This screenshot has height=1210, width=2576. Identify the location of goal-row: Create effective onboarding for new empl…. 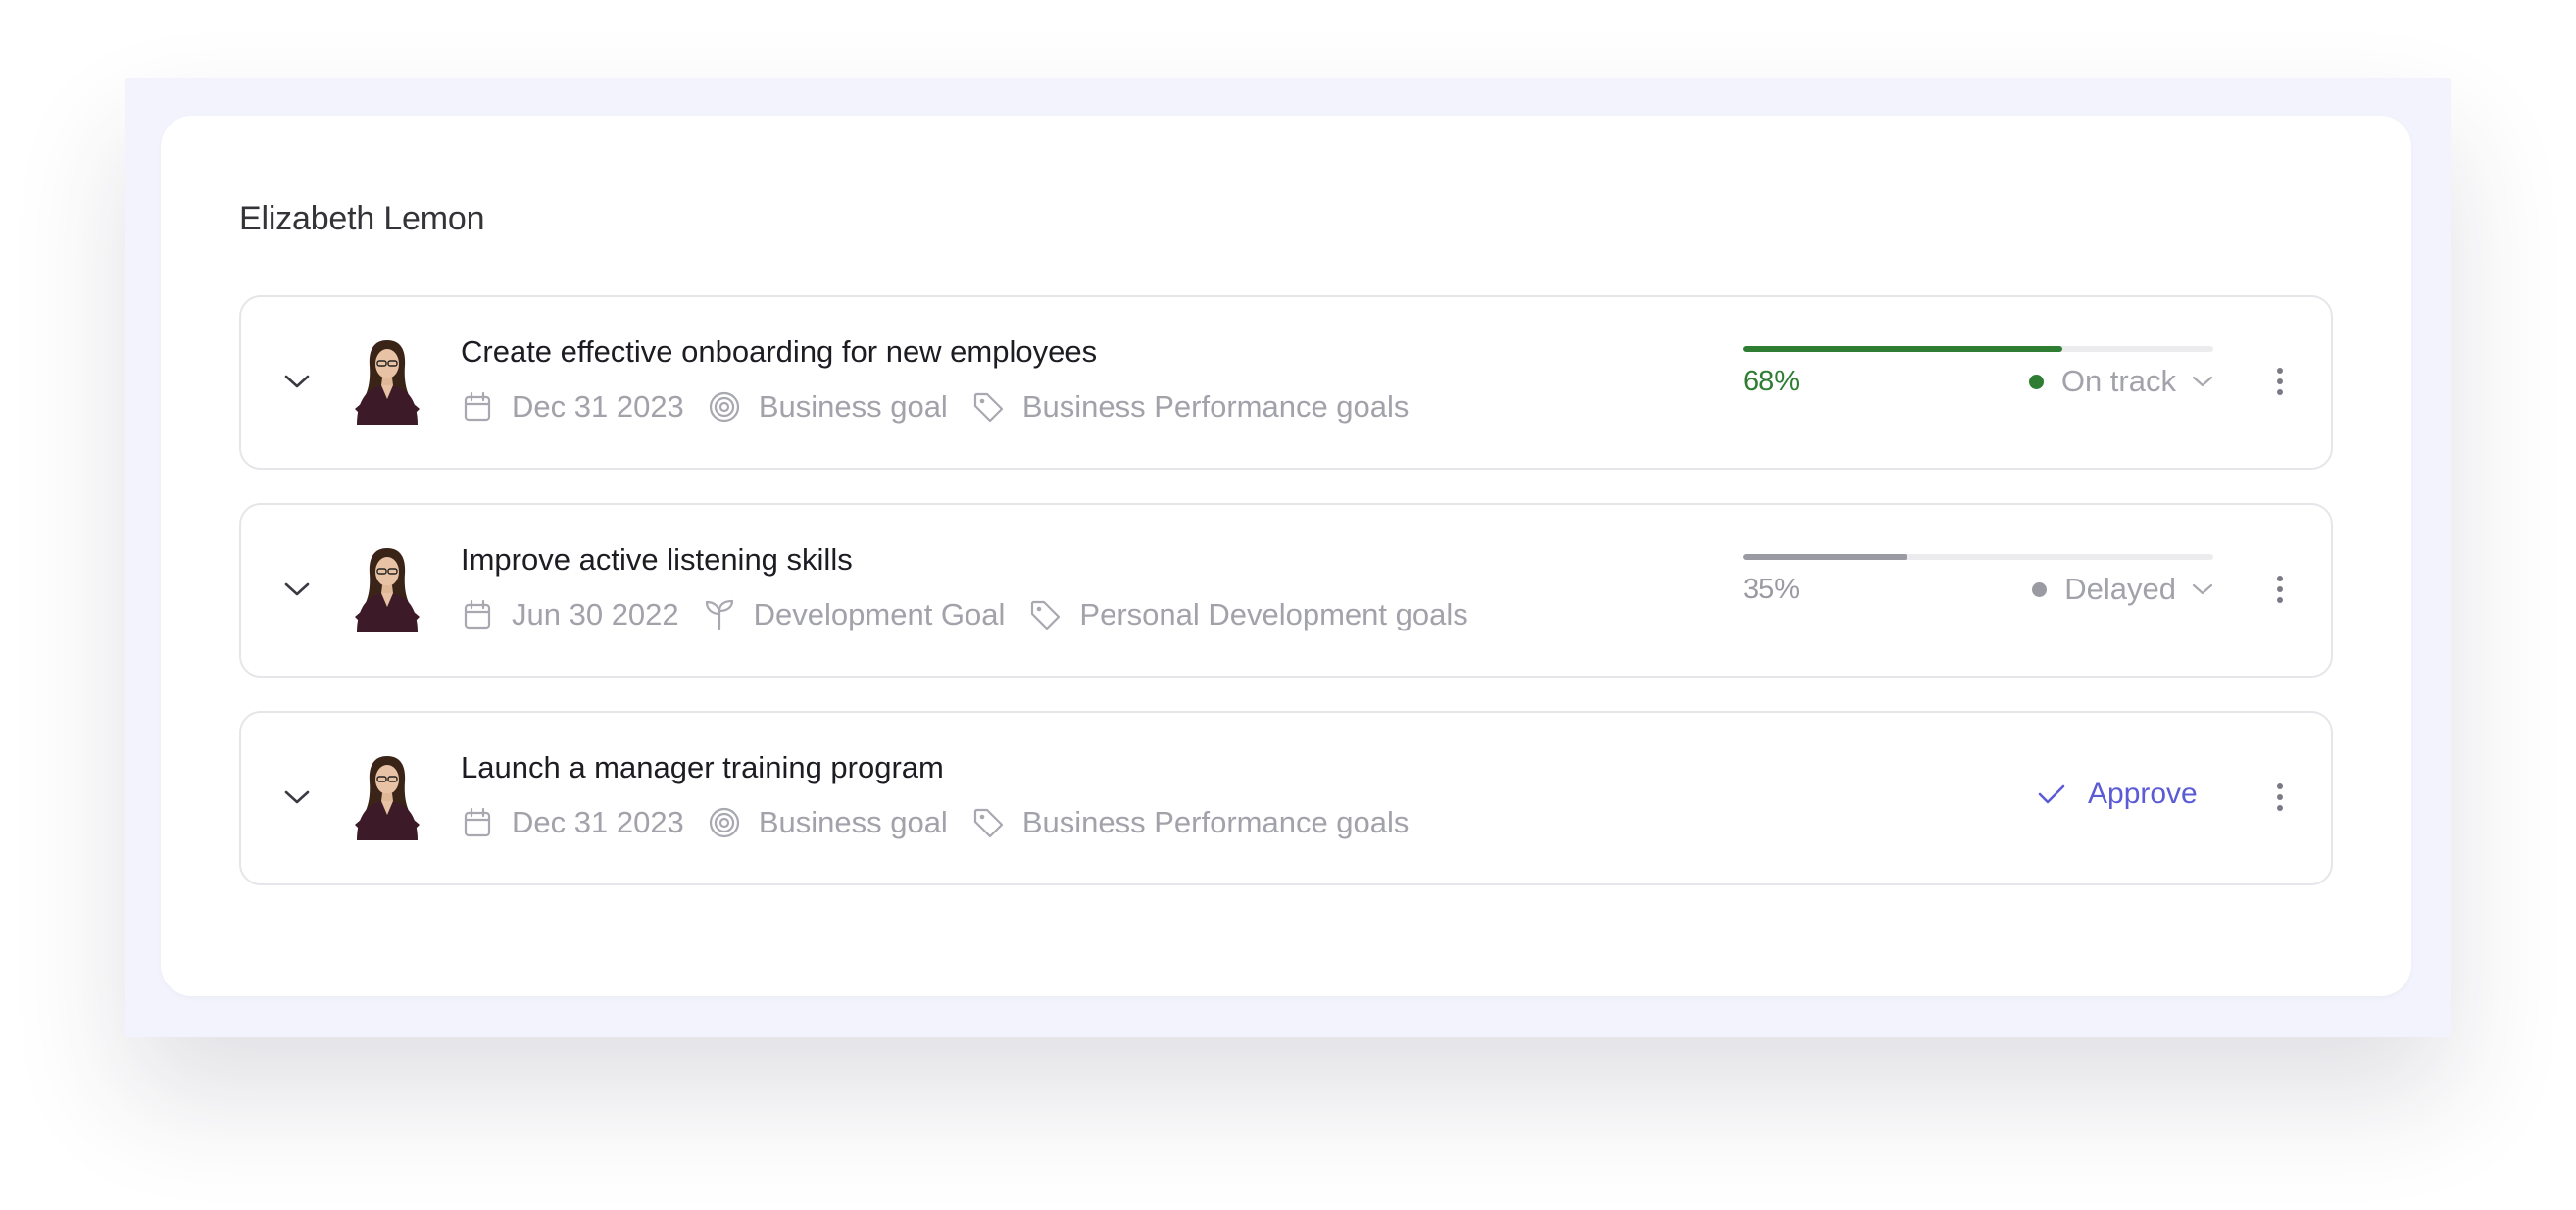
(1286, 382).